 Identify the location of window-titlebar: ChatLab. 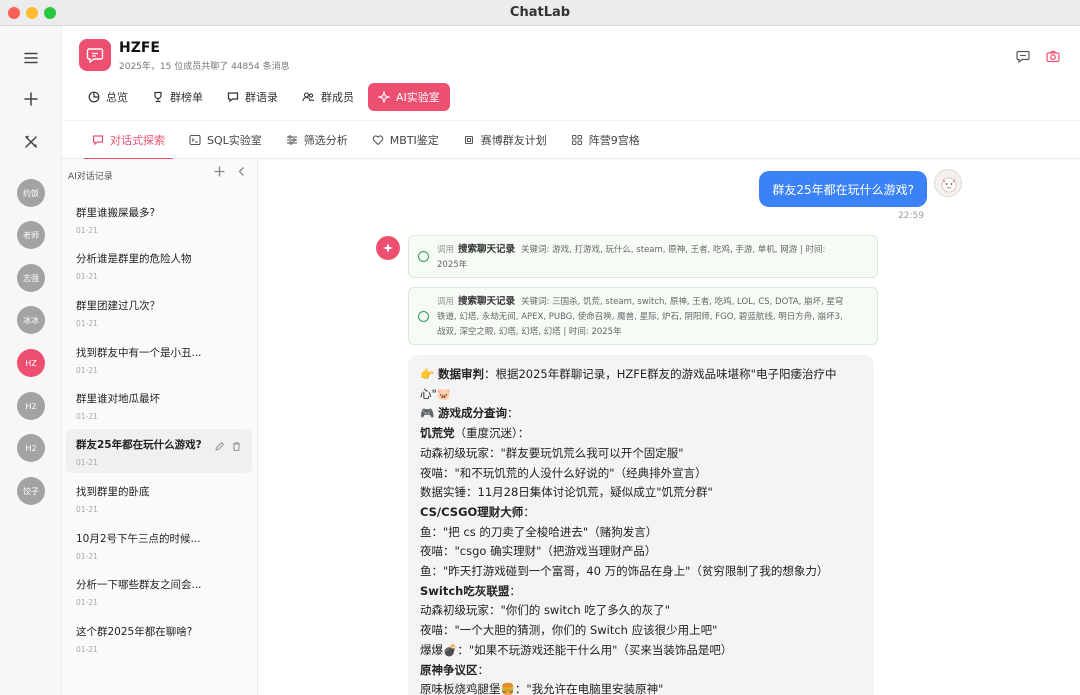
(540, 13).